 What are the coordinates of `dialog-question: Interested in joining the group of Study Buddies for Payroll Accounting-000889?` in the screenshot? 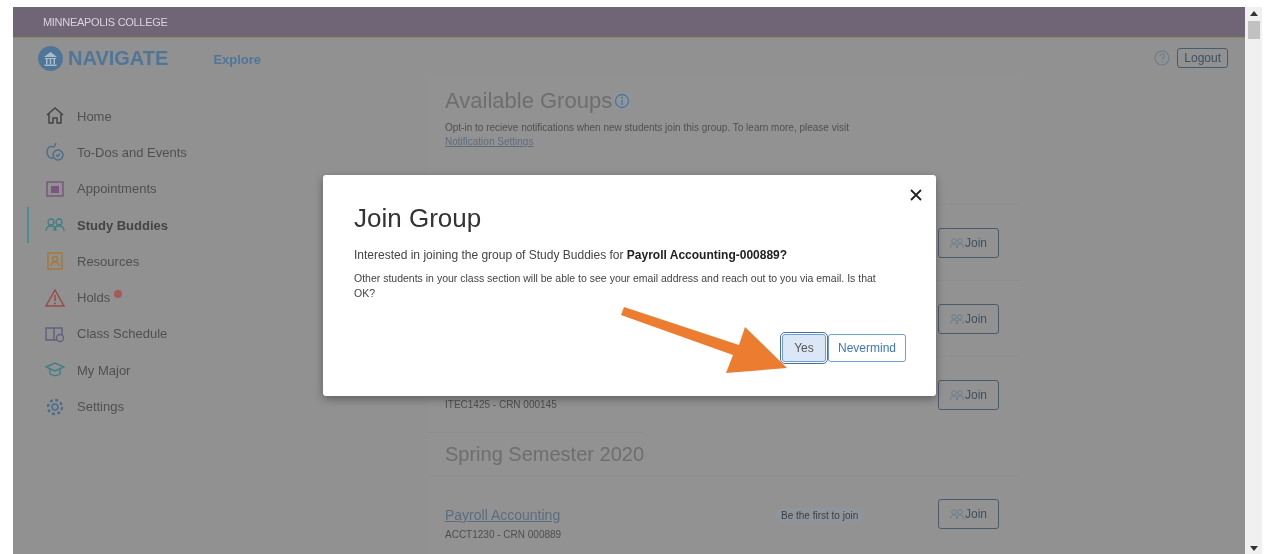 It's located at (571, 255).